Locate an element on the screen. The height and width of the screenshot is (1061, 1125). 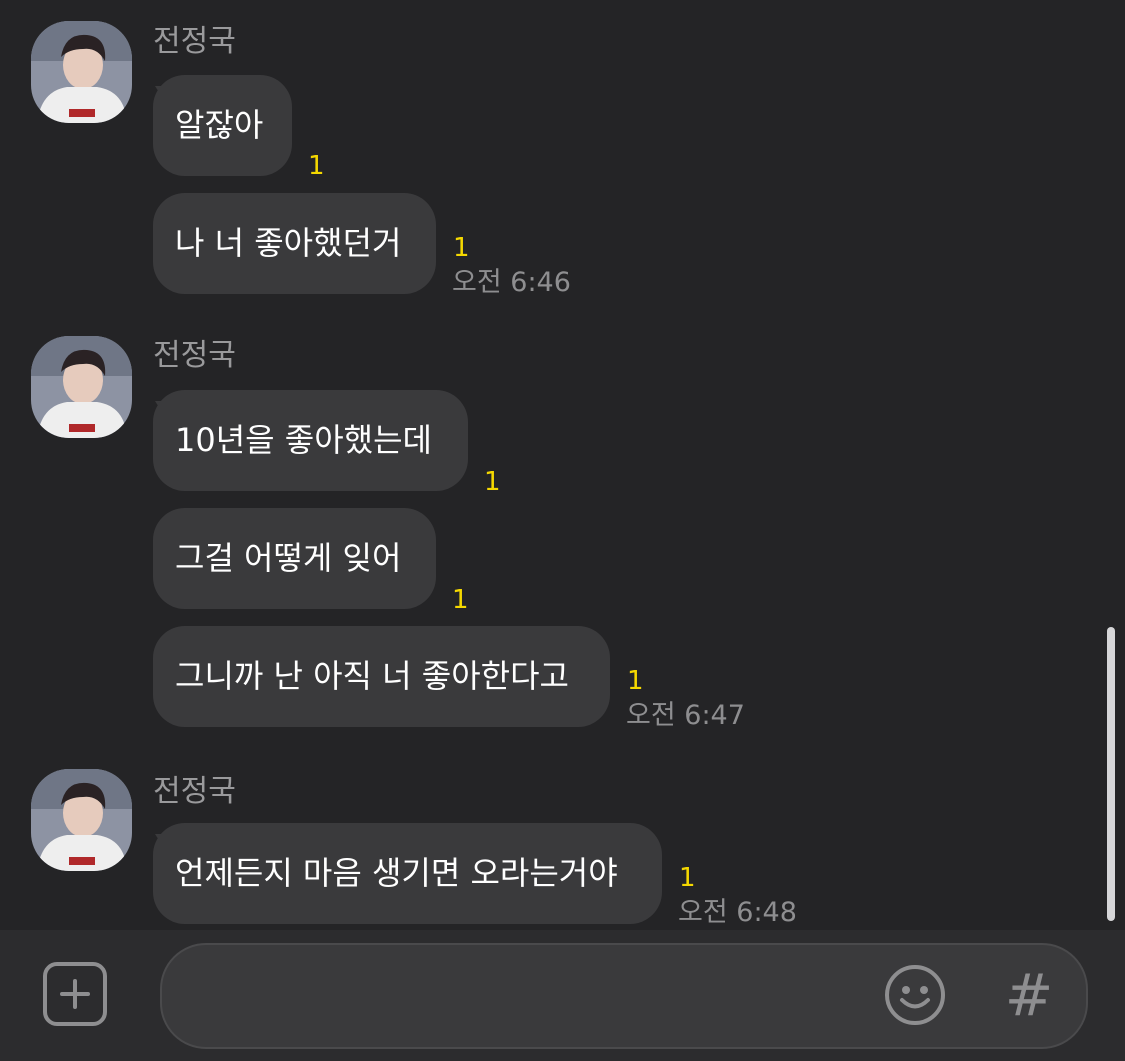
smiley-icon is located at coordinates (915, 995).